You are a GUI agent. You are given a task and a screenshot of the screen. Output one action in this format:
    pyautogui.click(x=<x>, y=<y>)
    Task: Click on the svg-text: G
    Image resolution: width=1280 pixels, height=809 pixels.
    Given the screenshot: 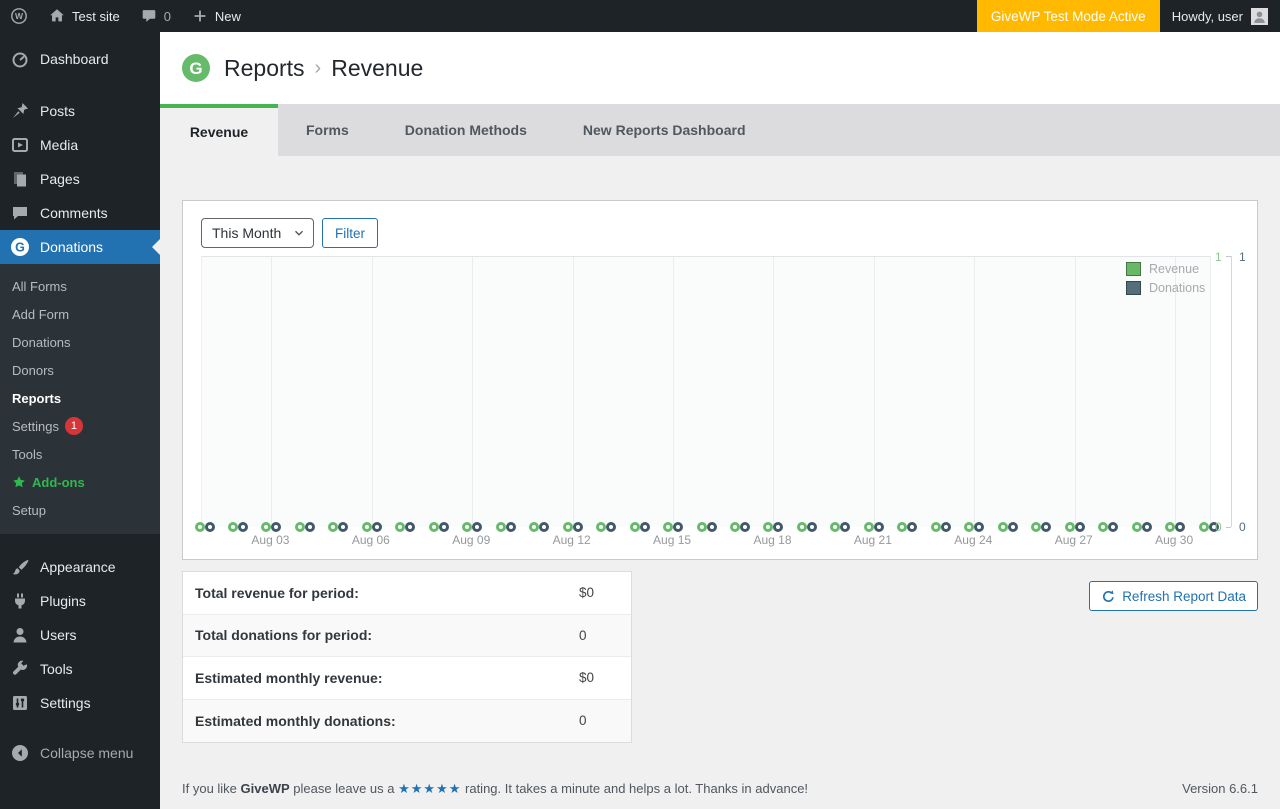 What is the action you would take?
    pyautogui.click(x=20, y=247)
    